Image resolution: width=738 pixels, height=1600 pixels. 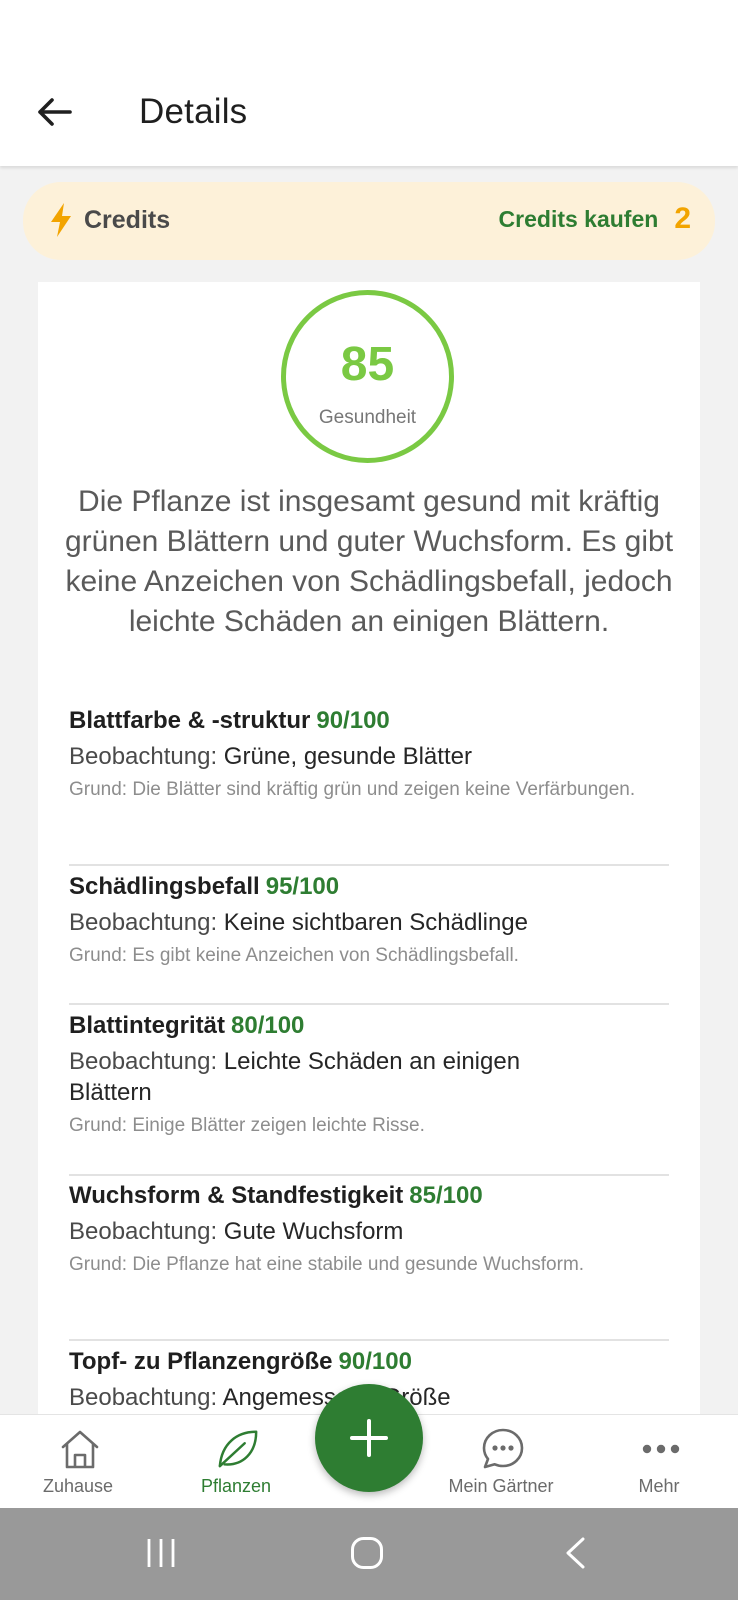 I want to click on page-title: Details, so click(x=193, y=111).